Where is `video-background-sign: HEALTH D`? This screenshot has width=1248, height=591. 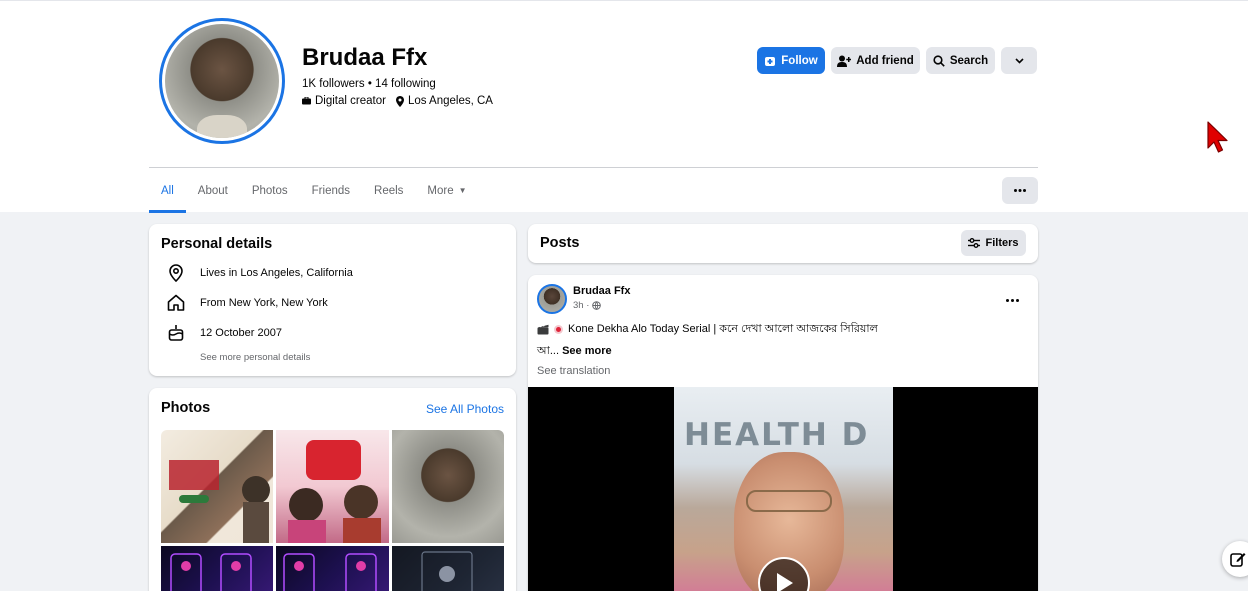
video-background-sign: HEALTH D is located at coordinates (777, 435).